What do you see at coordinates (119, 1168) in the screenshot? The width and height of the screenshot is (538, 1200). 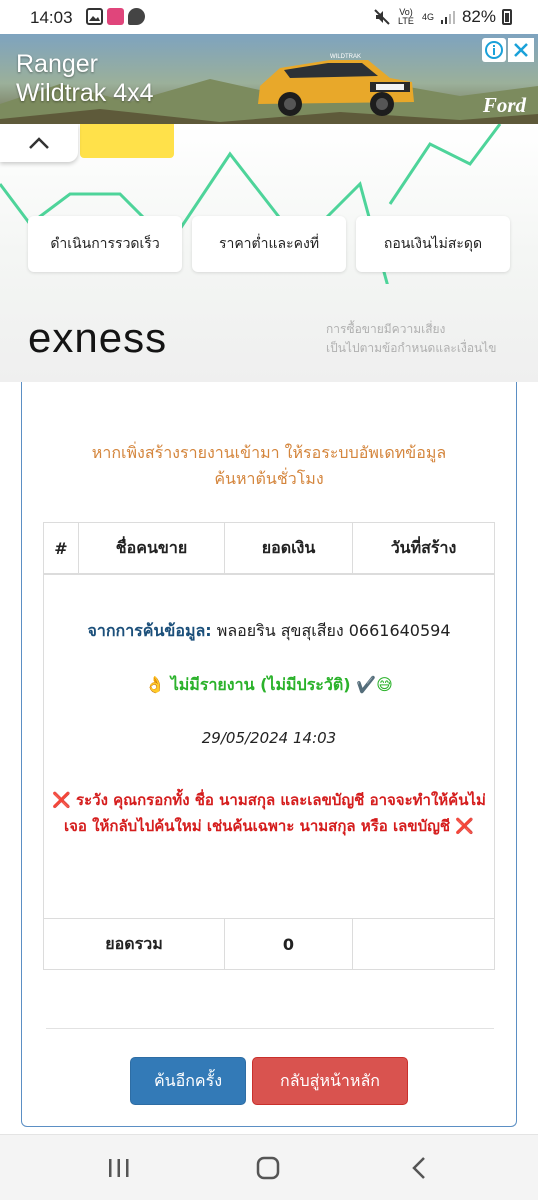 I see `recent-apps-icon` at bounding box center [119, 1168].